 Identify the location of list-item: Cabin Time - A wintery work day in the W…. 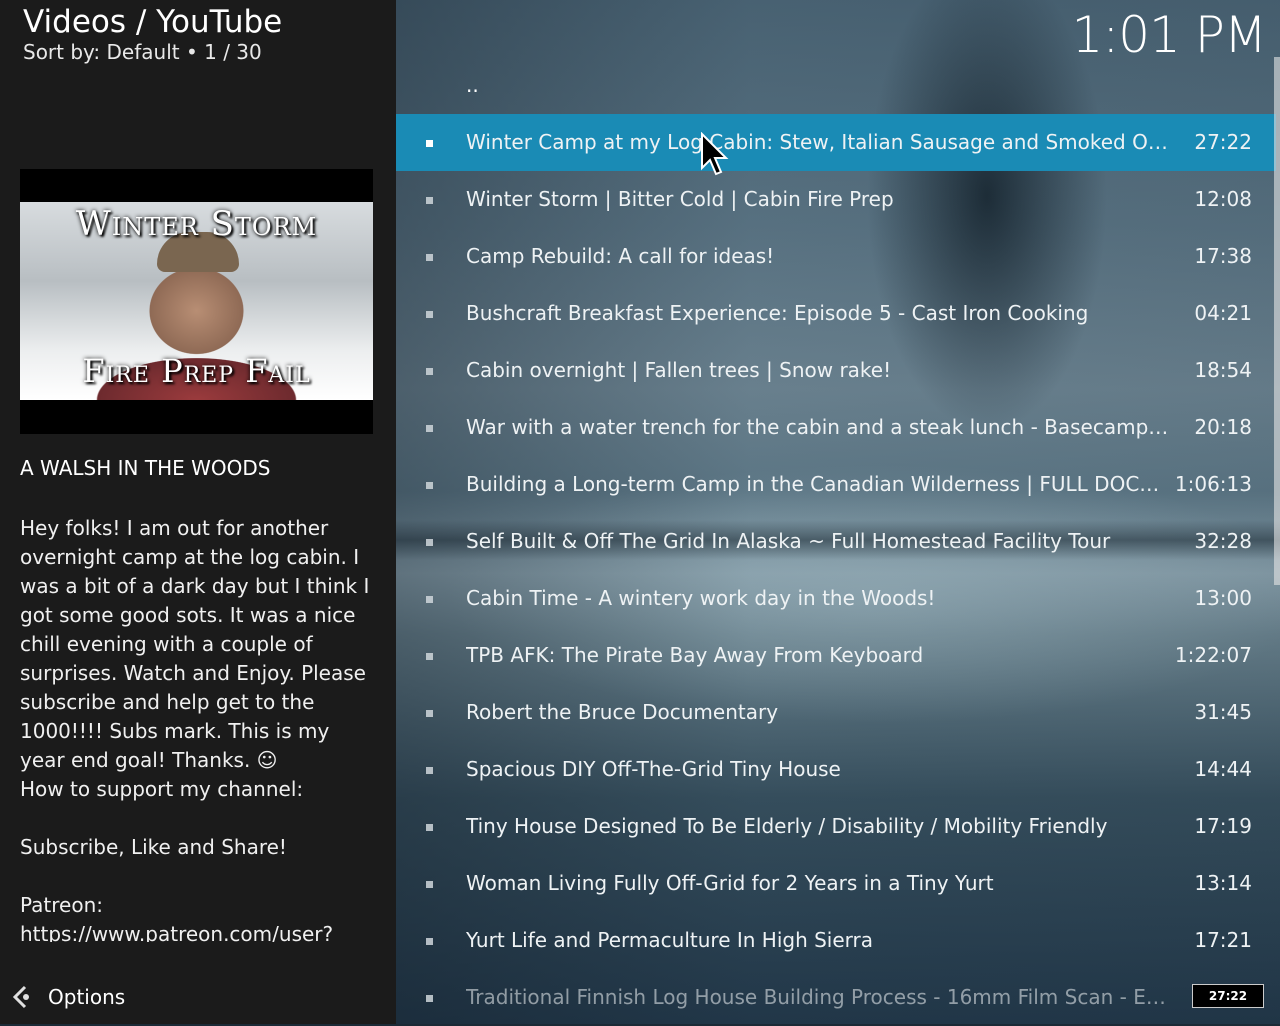
(836, 598).